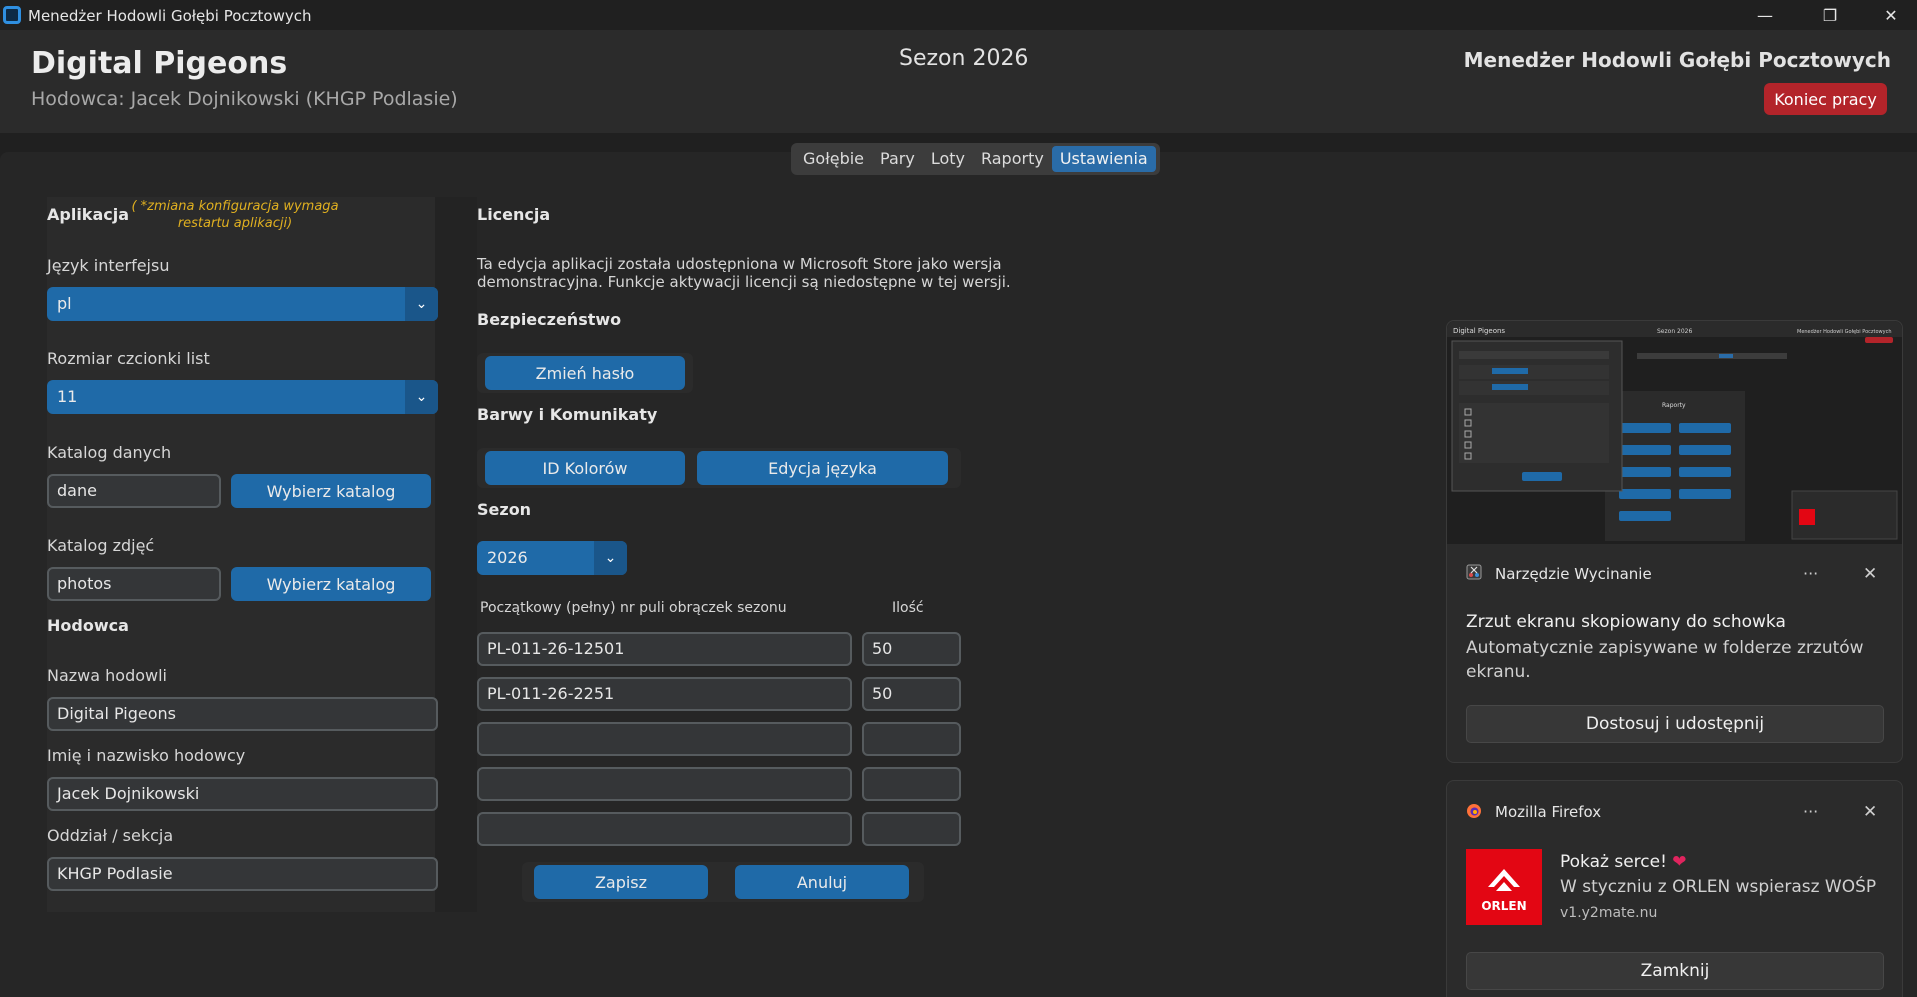 The width and height of the screenshot is (1917, 997). Describe the element at coordinates (964, 58) in the screenshot. I see `season-title: Sezon 2026` at that location.